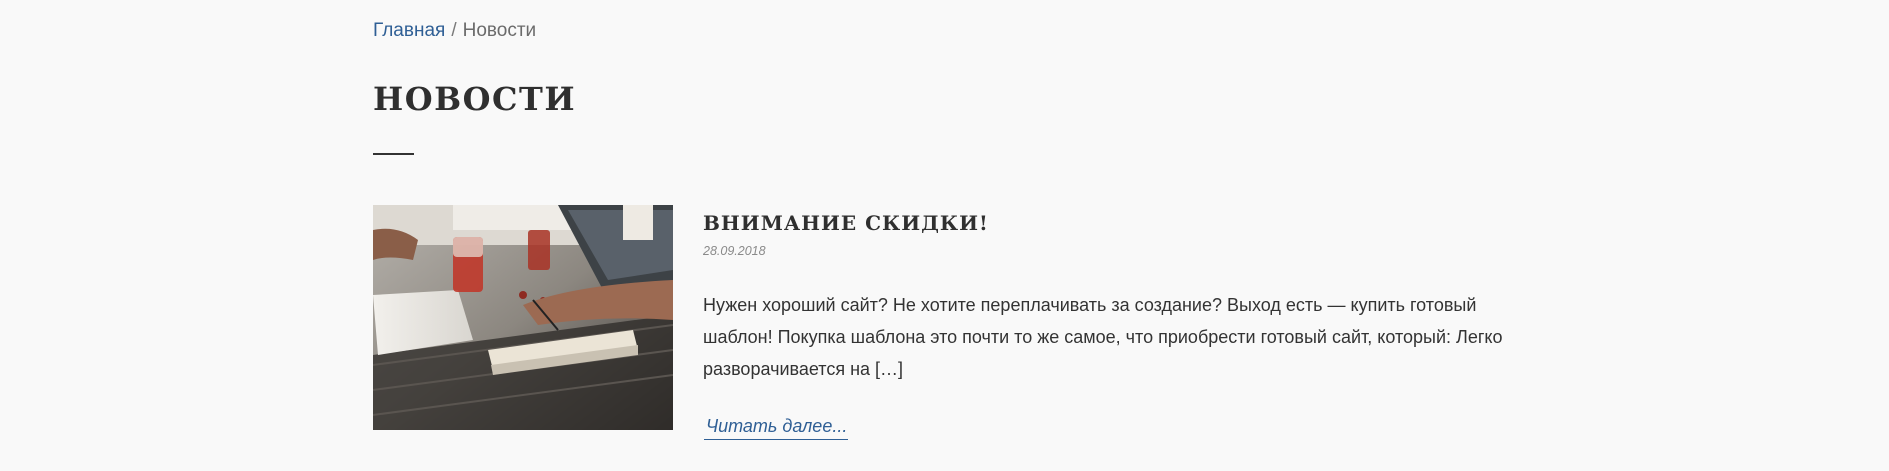  What do you see at coordinates (393, 154) in the screenshot?
I see `title-divider` at bounding box center [393, 154].